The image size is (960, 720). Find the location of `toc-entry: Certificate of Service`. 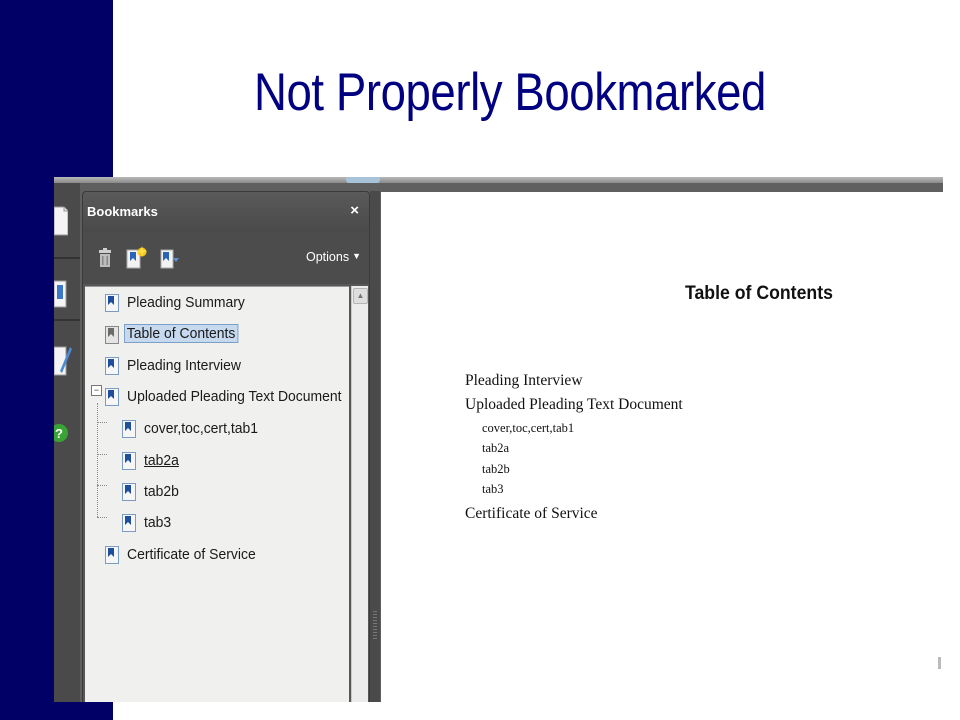

toc-entry: Certificate of Service is located at coordinates (531, 513).